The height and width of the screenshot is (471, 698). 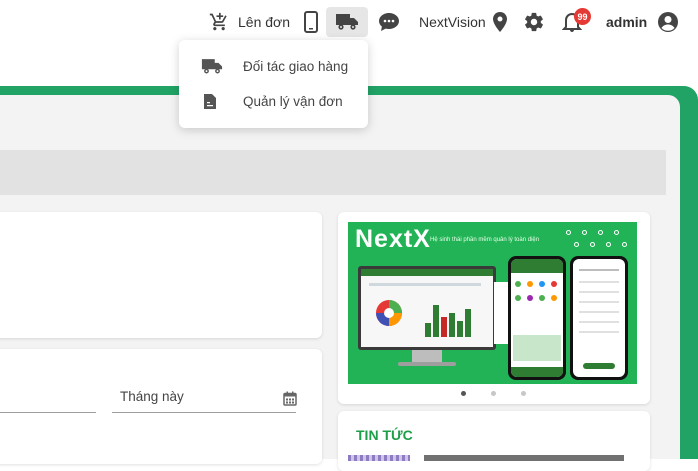 What do you see at coordinates (627, 22) in the screenshot?
I see `user-name: admin` at bounding box center [627, 22].